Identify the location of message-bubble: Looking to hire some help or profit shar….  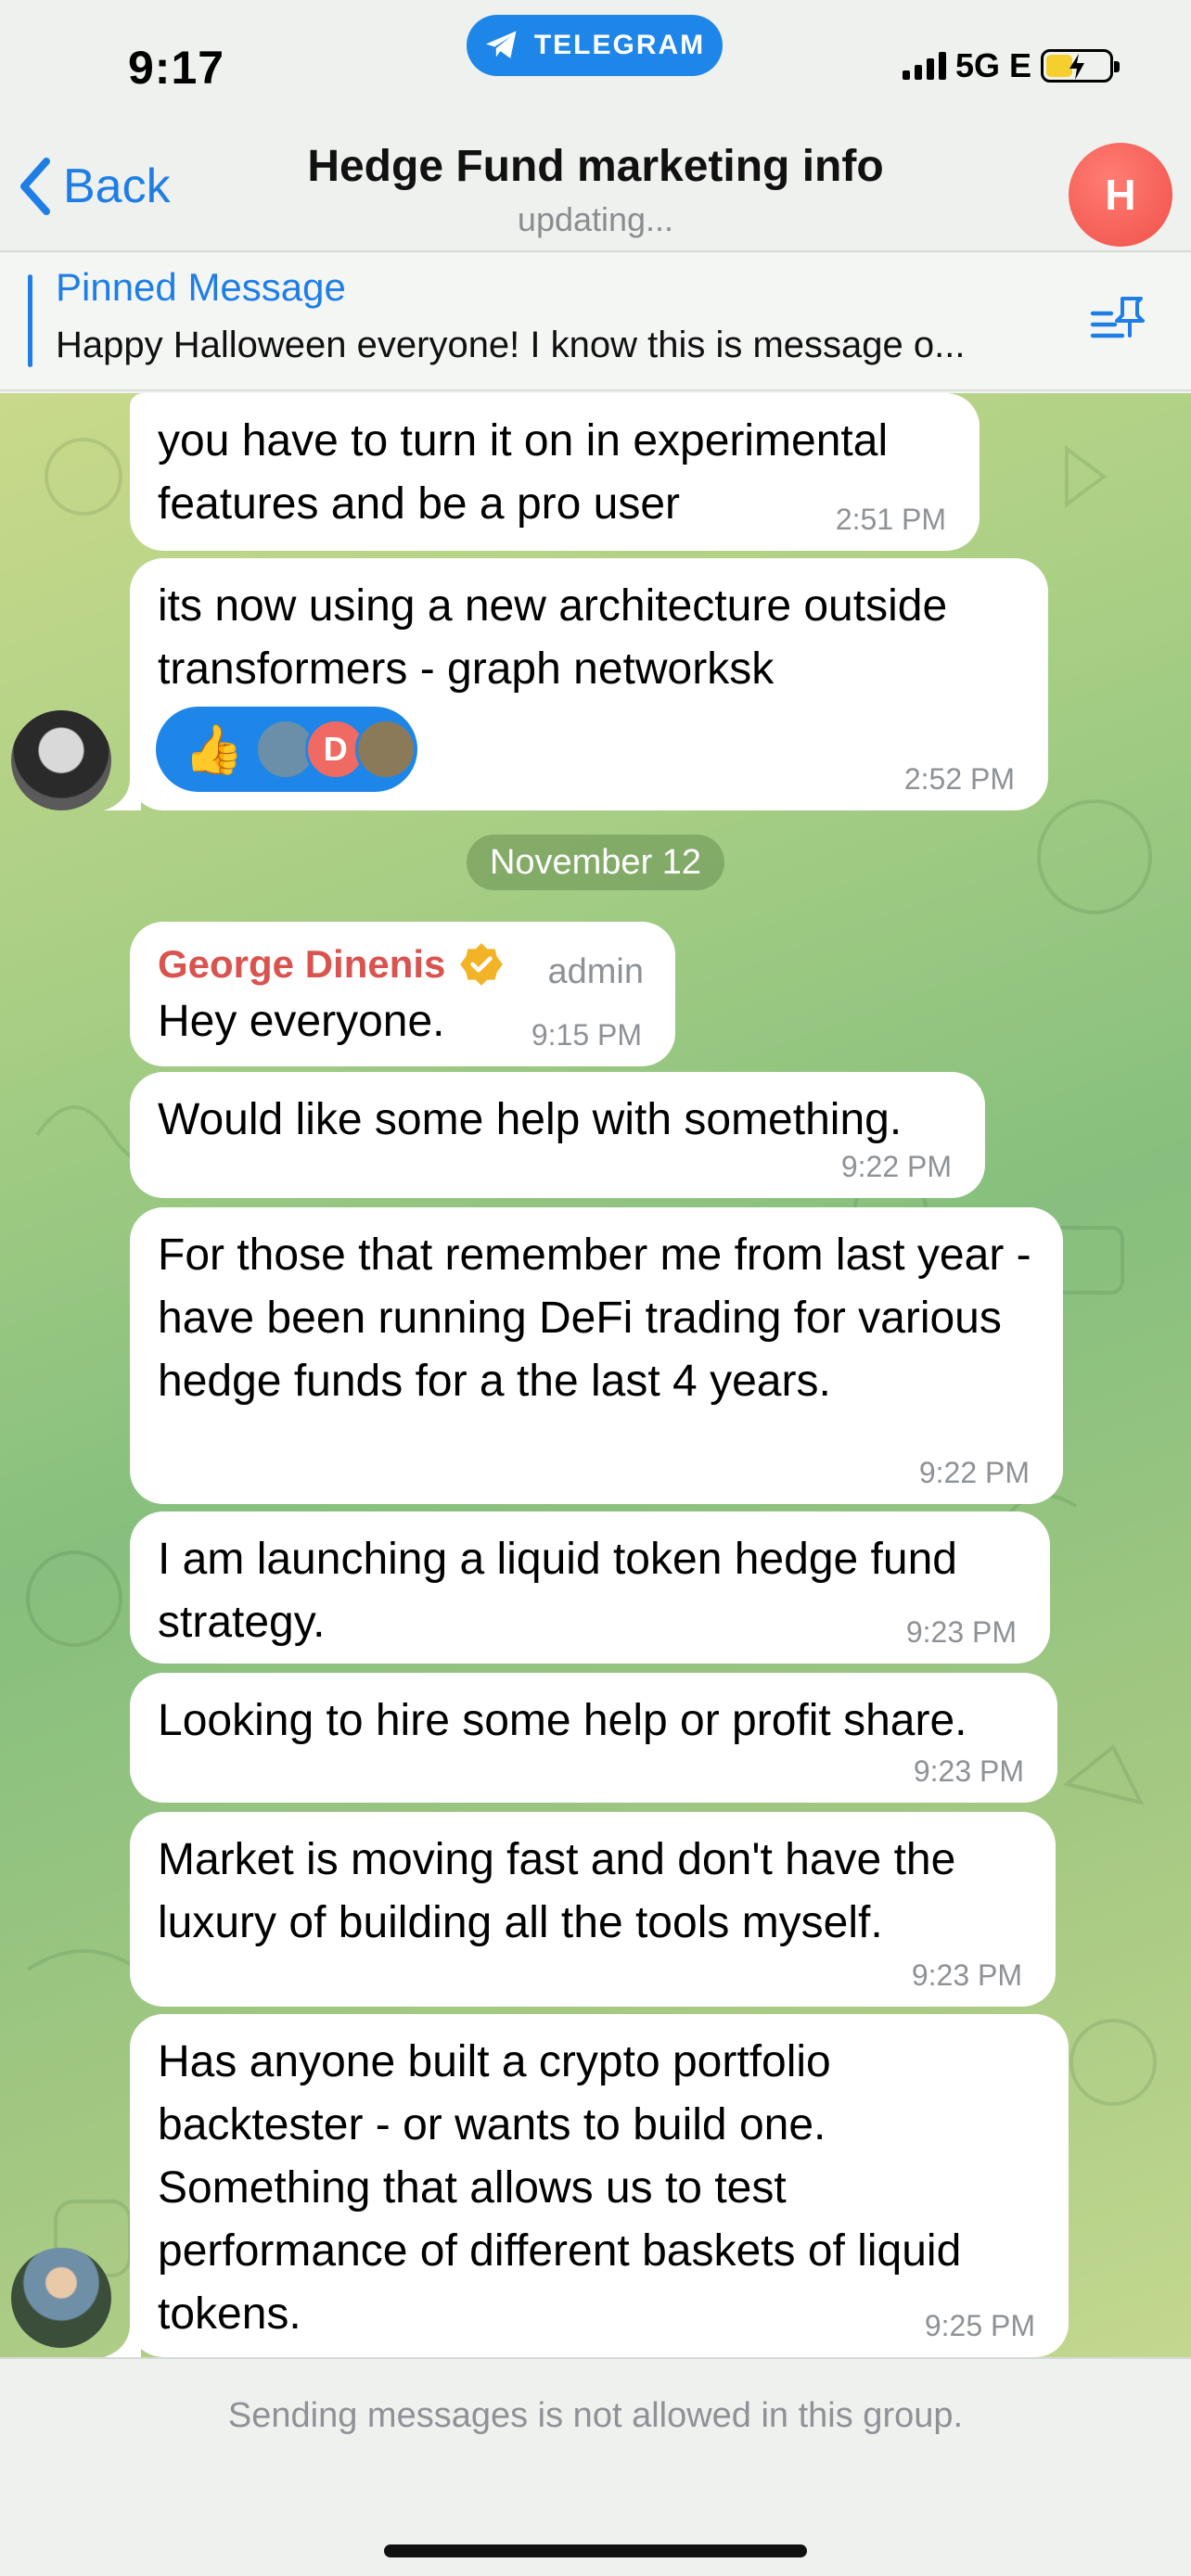
(593, 1738).